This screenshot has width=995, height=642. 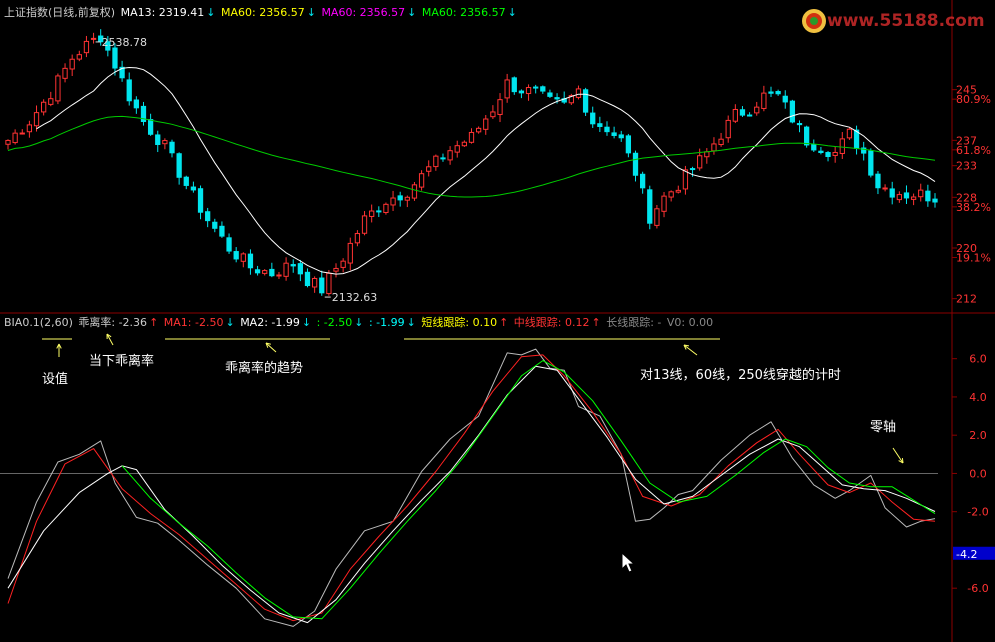 What do you see at coordinates (459, 322) in the screenshot?
I see `indicator-header-item-6: 短线跟踪: 0.10` at bounding box center [459, 322].